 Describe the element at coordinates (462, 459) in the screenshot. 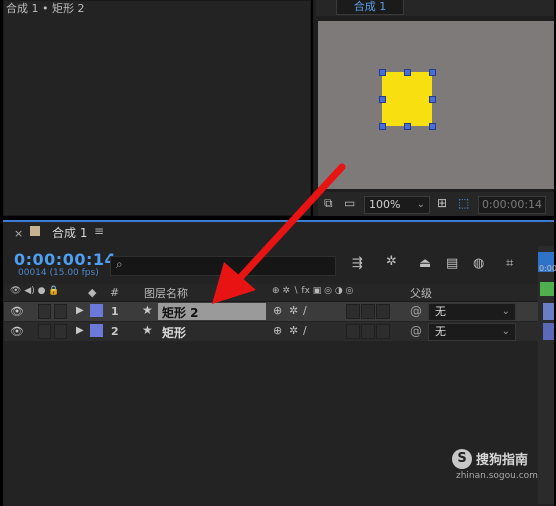

I see `sogou-logo-icon: S` at that location.